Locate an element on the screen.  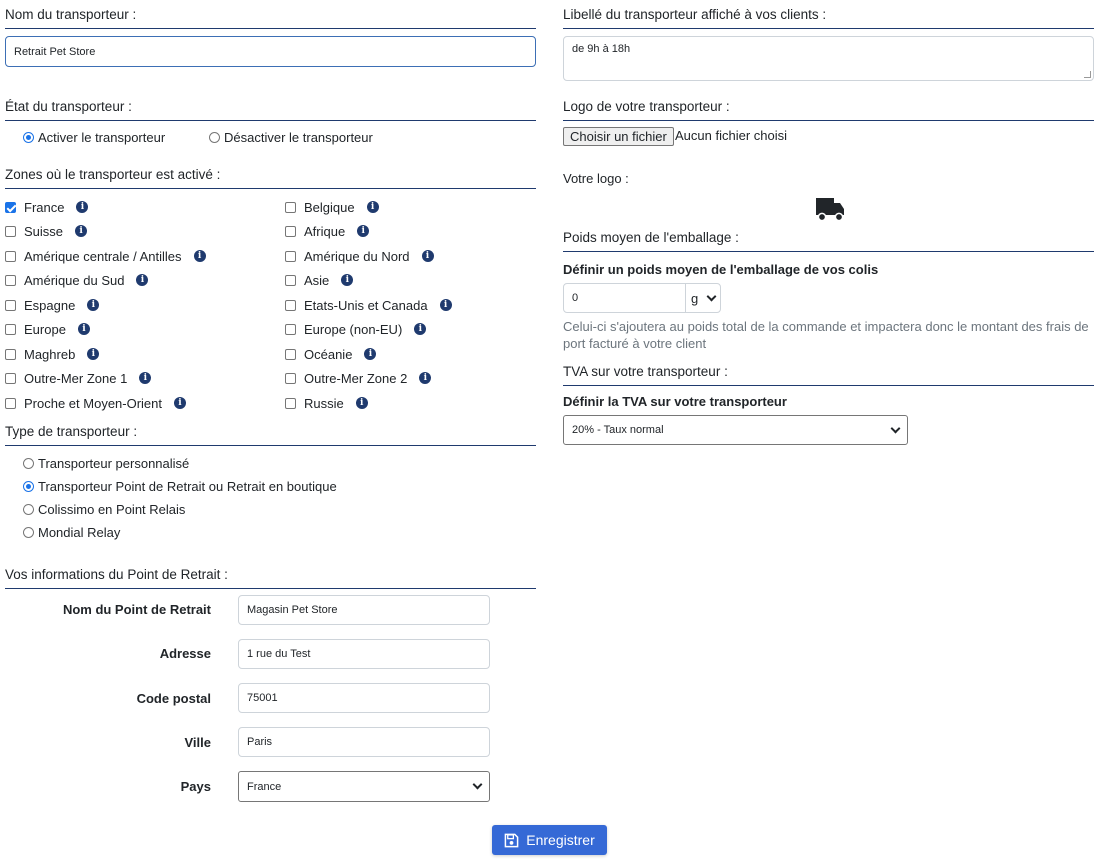
zone-label: Asie is located at coordinates (317, 280).